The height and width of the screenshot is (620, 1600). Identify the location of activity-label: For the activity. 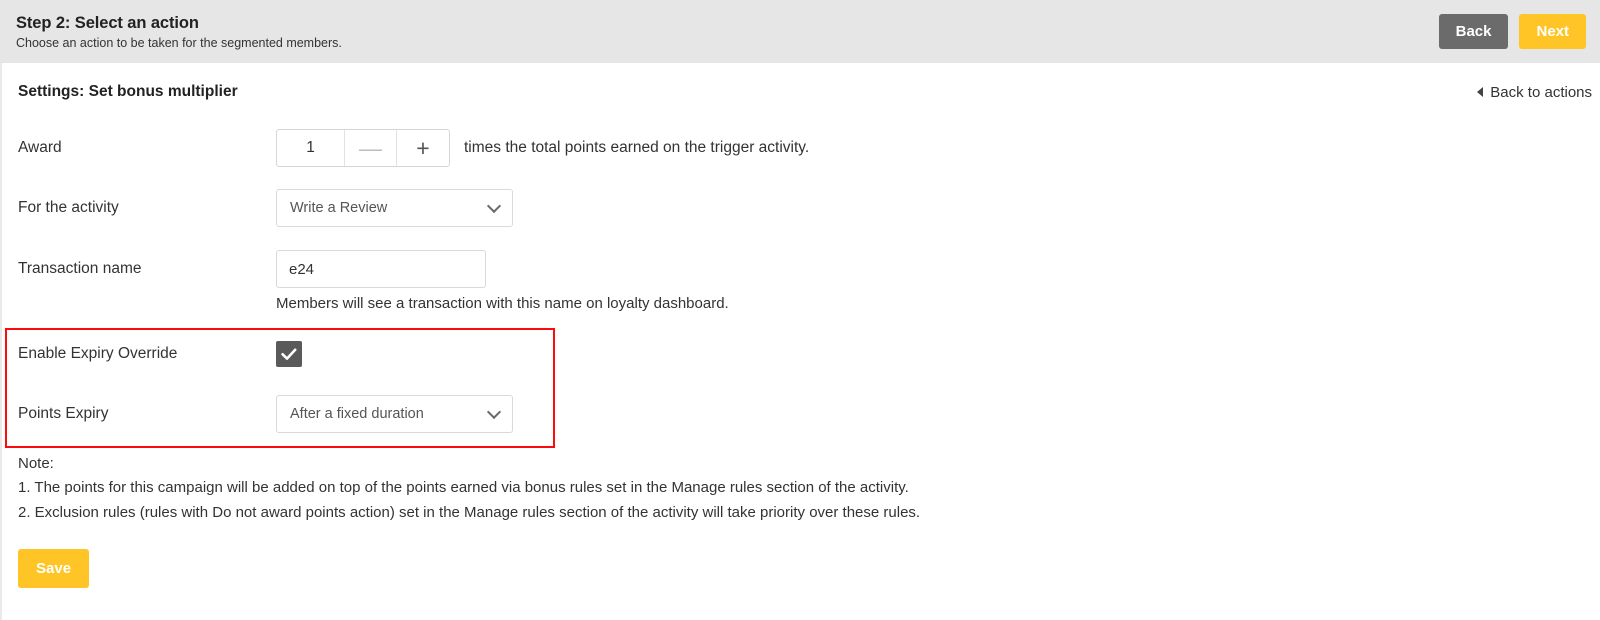
(68, 207).